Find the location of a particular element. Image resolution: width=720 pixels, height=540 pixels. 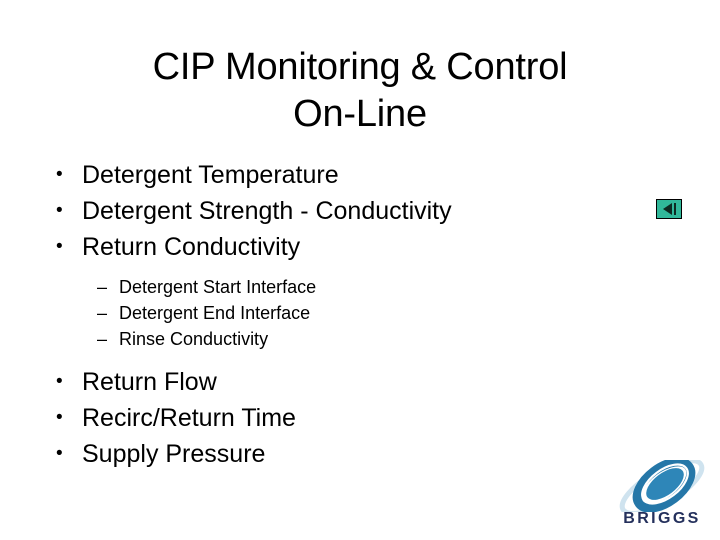

list-item: • Detergent Temperature is located at coordinates (336, 175).